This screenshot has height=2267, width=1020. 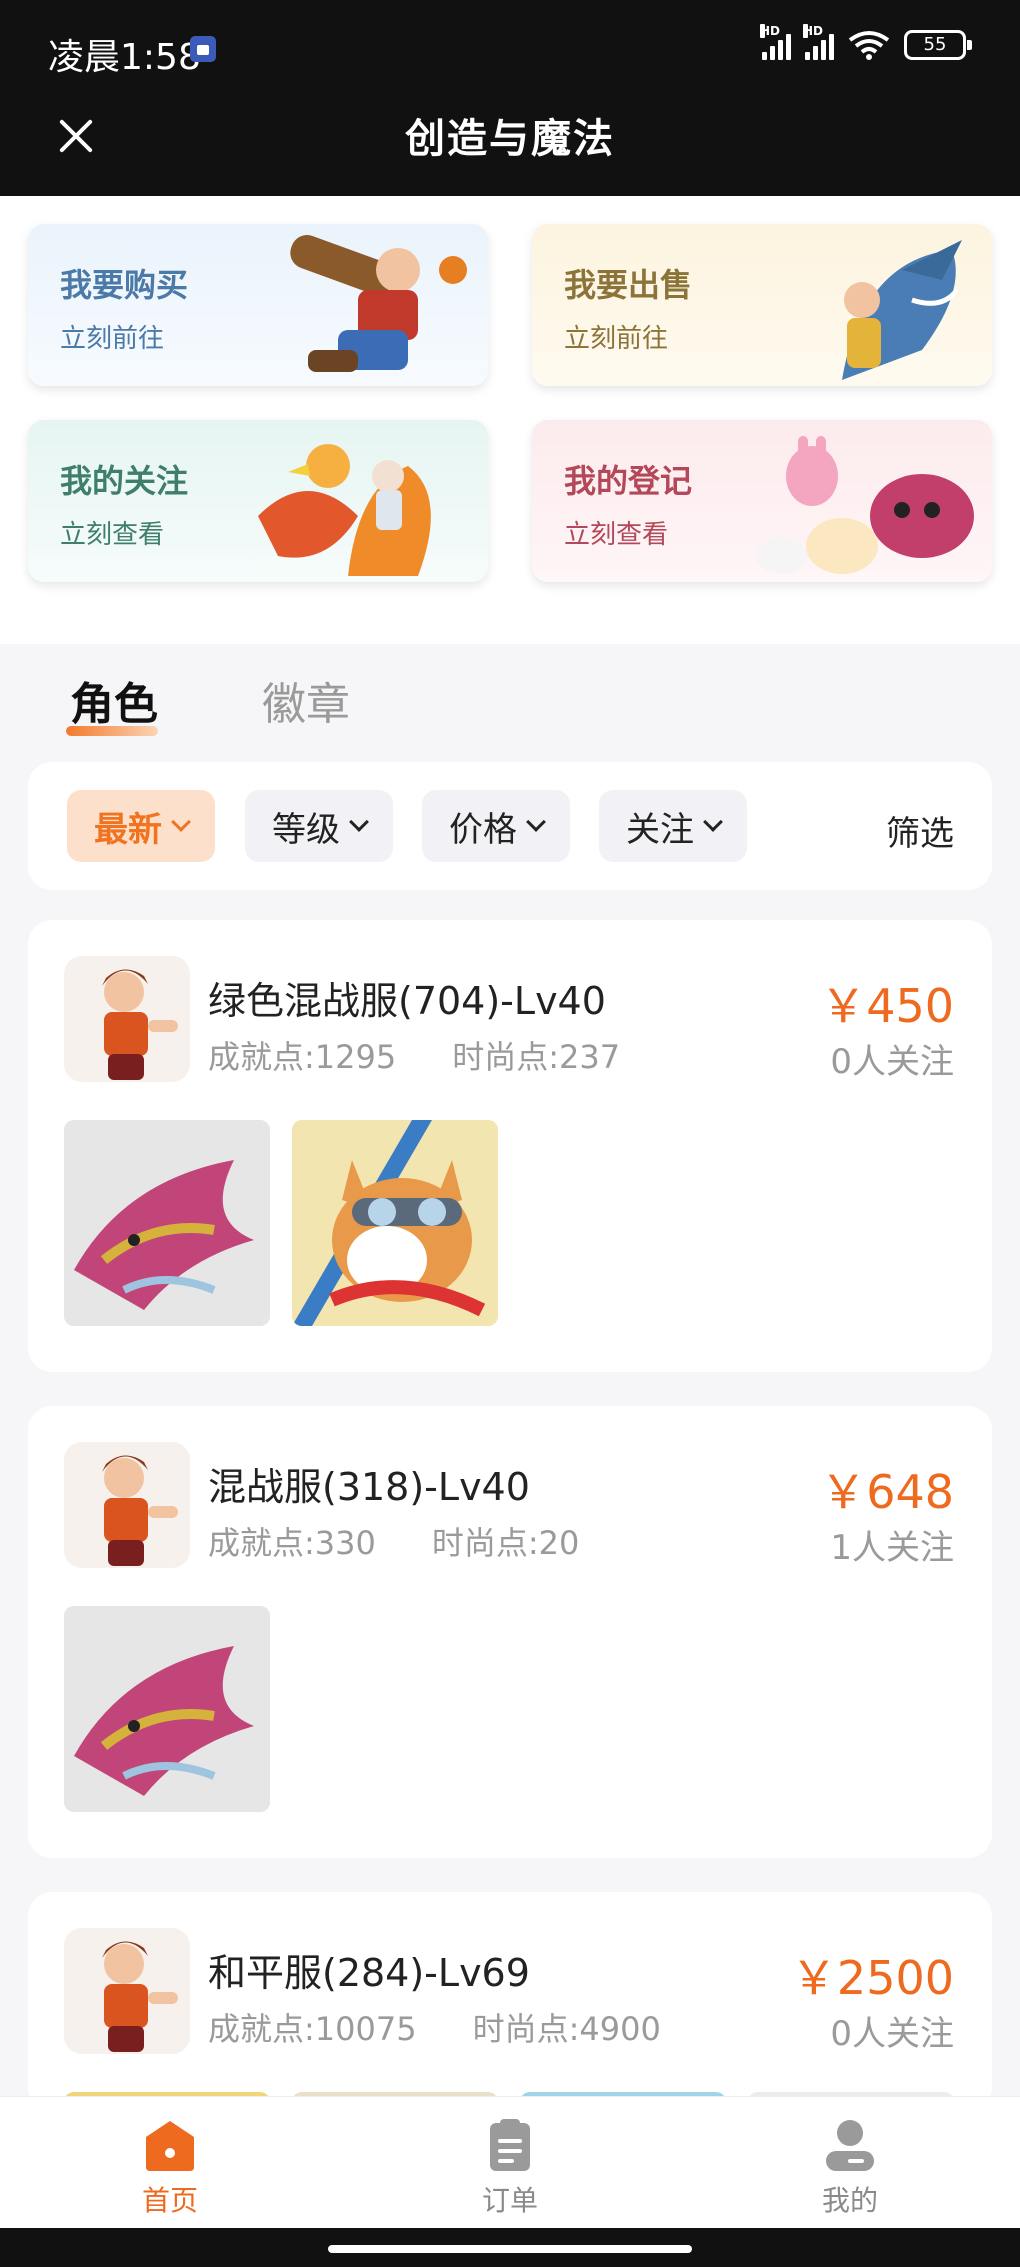 I want to click on achievement-points: 成就点:1295, so click(x=302, y=1057).